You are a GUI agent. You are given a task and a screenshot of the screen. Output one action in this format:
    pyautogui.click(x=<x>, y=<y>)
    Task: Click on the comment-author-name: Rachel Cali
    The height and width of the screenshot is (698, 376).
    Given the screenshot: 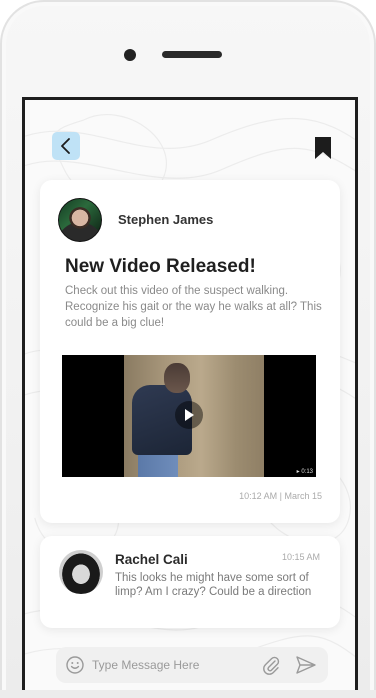 What is the action you would take?
    pyautogui.click(x=151, y=559)
    